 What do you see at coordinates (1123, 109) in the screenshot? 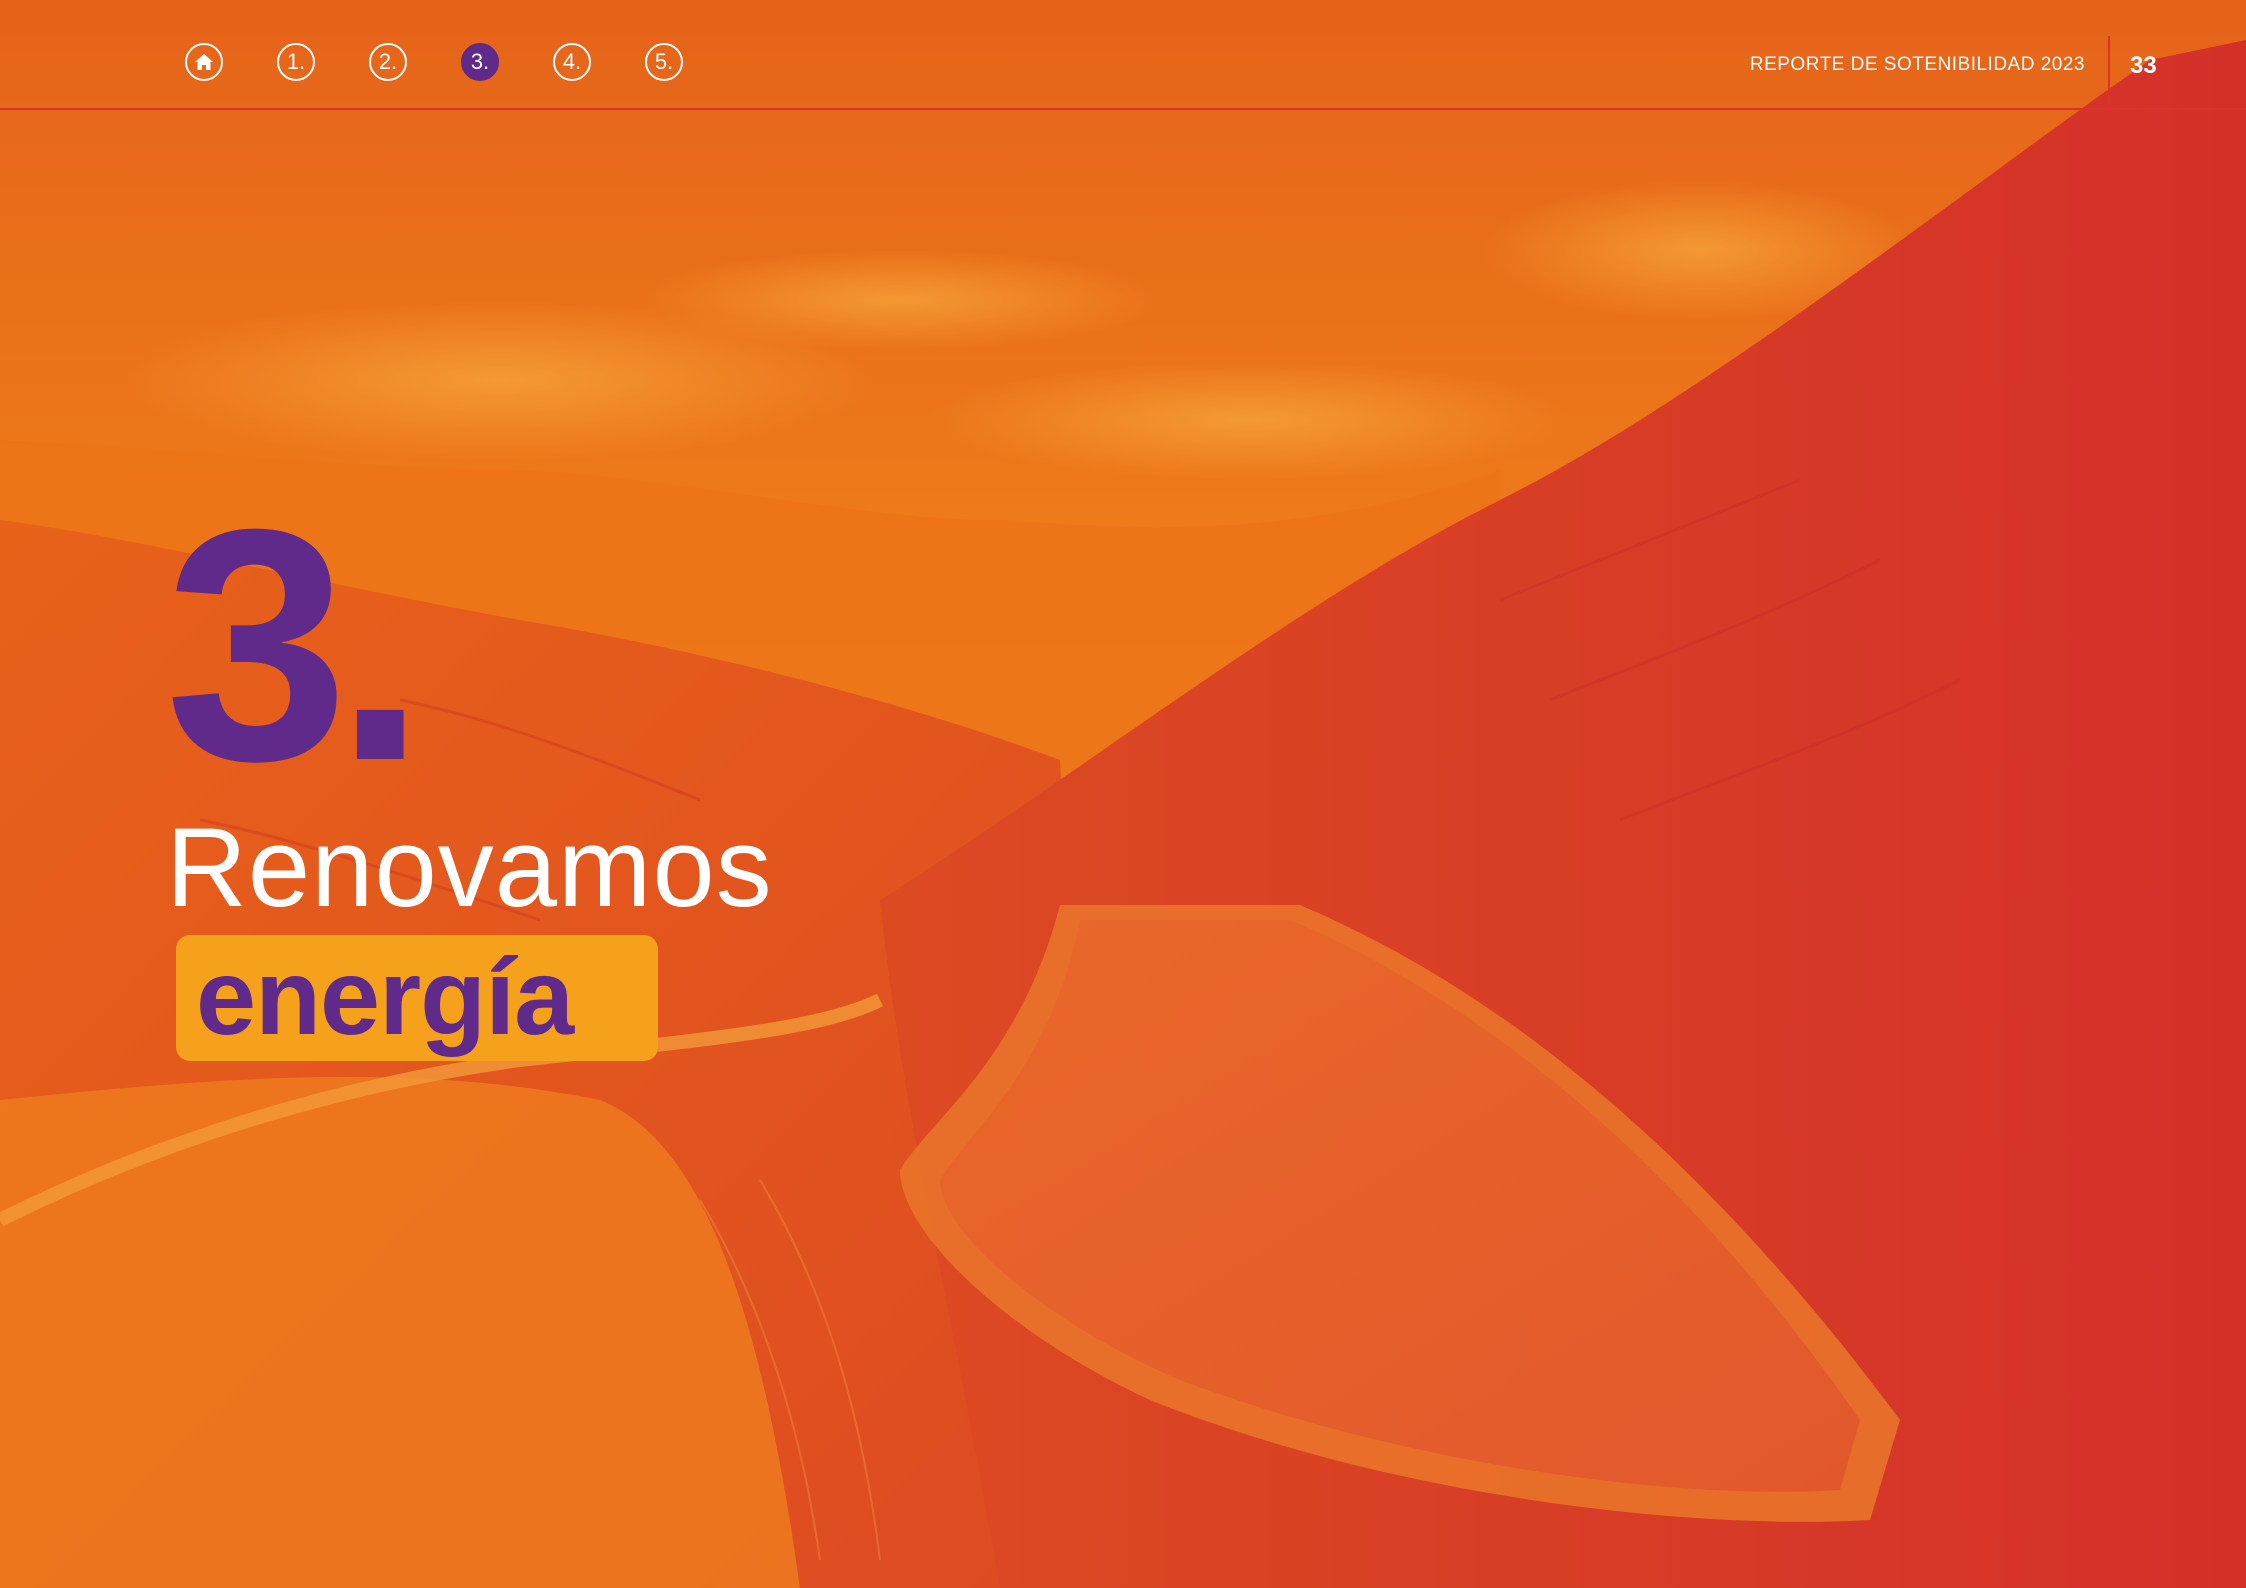
I see `header-rule` at bounding box center [1123, 109].